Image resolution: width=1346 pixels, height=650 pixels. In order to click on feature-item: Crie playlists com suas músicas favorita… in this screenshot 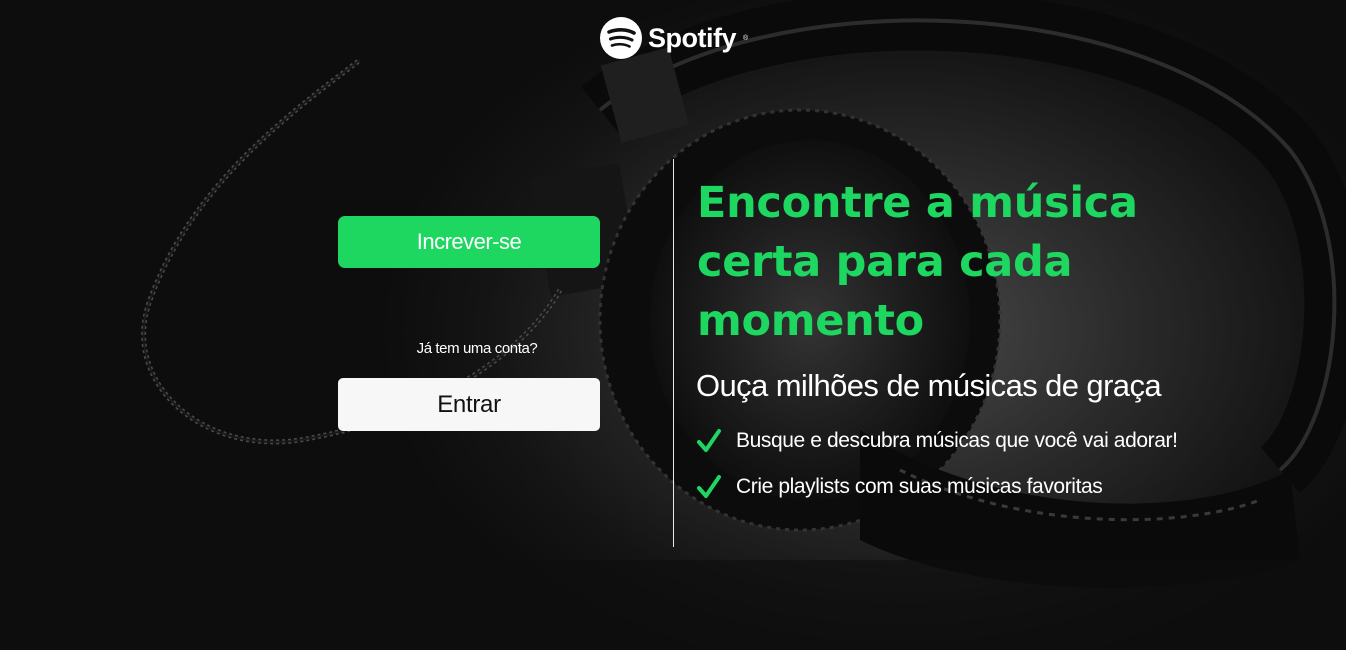, I will do `click(899, 487)`.